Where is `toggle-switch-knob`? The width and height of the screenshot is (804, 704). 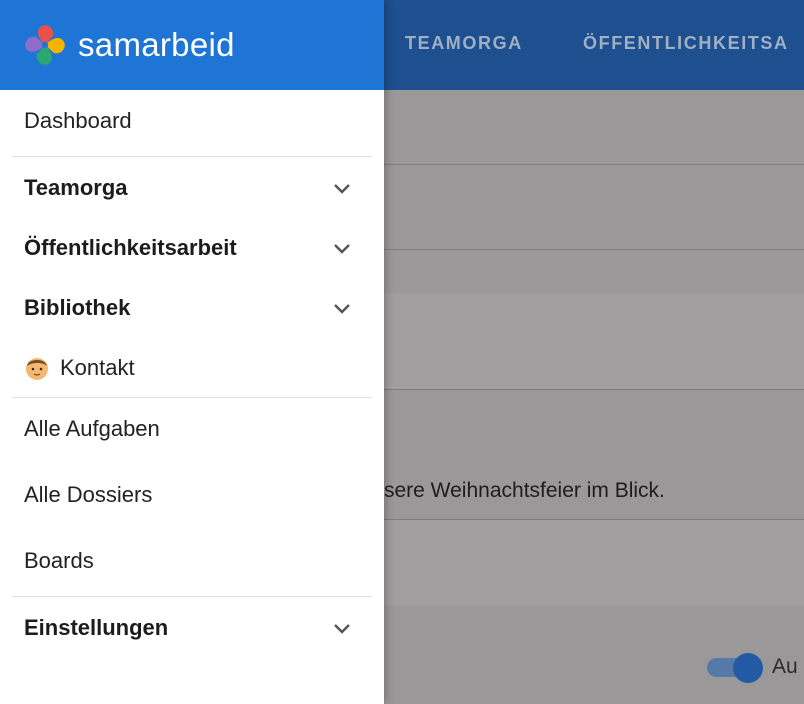 toggle-switch-knob is located at coordinates (748, 668).